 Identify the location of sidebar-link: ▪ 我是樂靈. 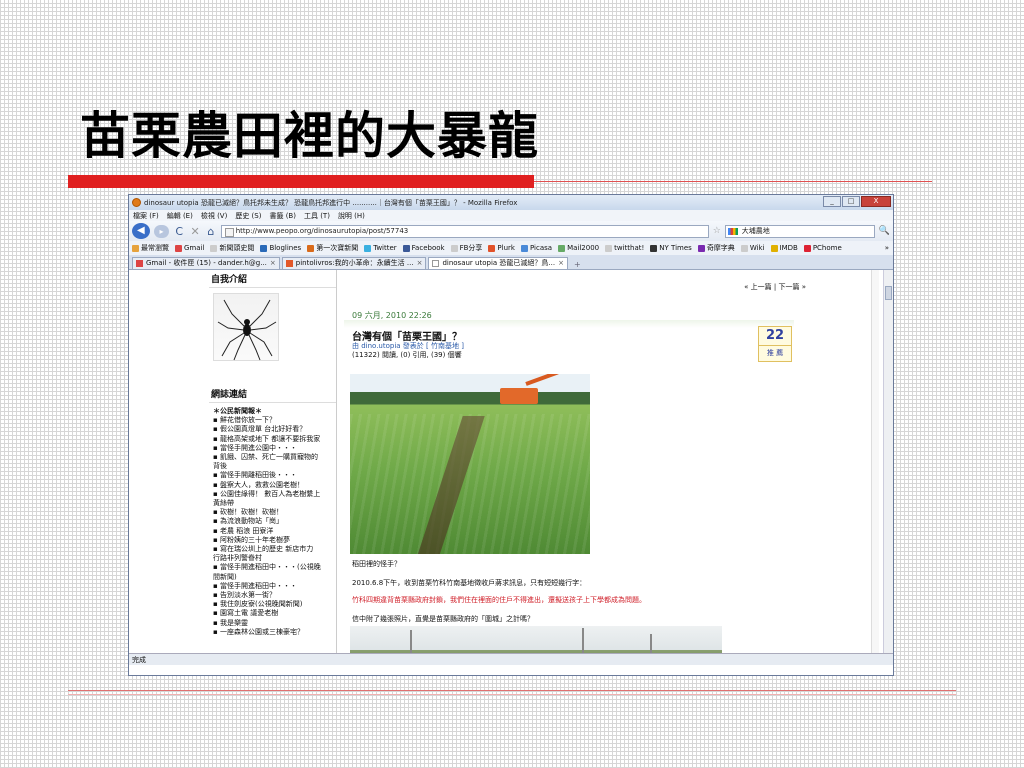
(274, 623).